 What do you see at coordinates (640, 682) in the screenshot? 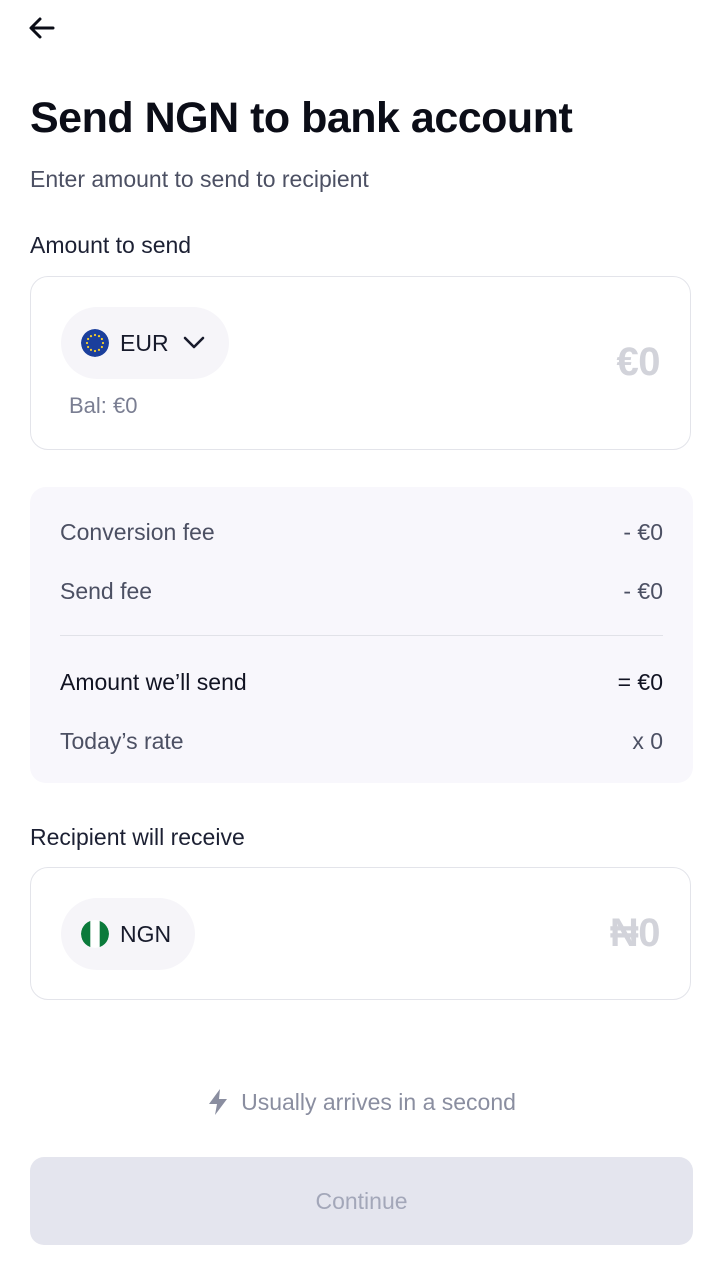
I see `amount-send-value: = €0` at bounding box center [640, 682].